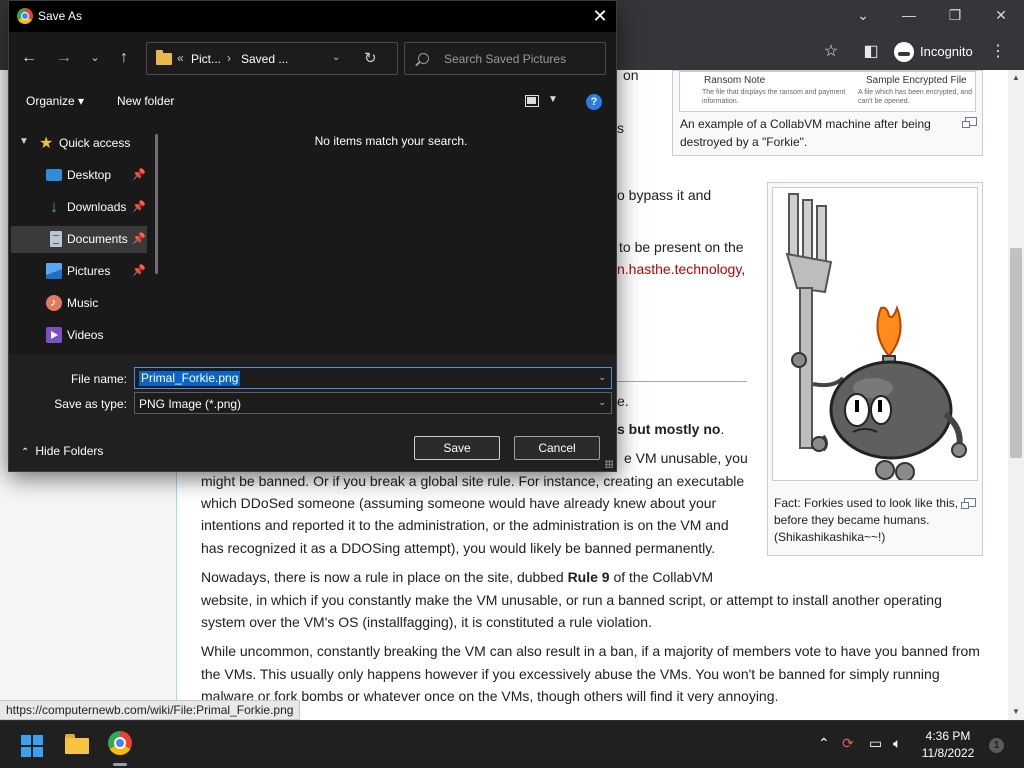 The image size is (1024, 768). Describe the element at coordinates (863, 16) in the screenshot. I see `tab-search-icon: ⌄` at that location.